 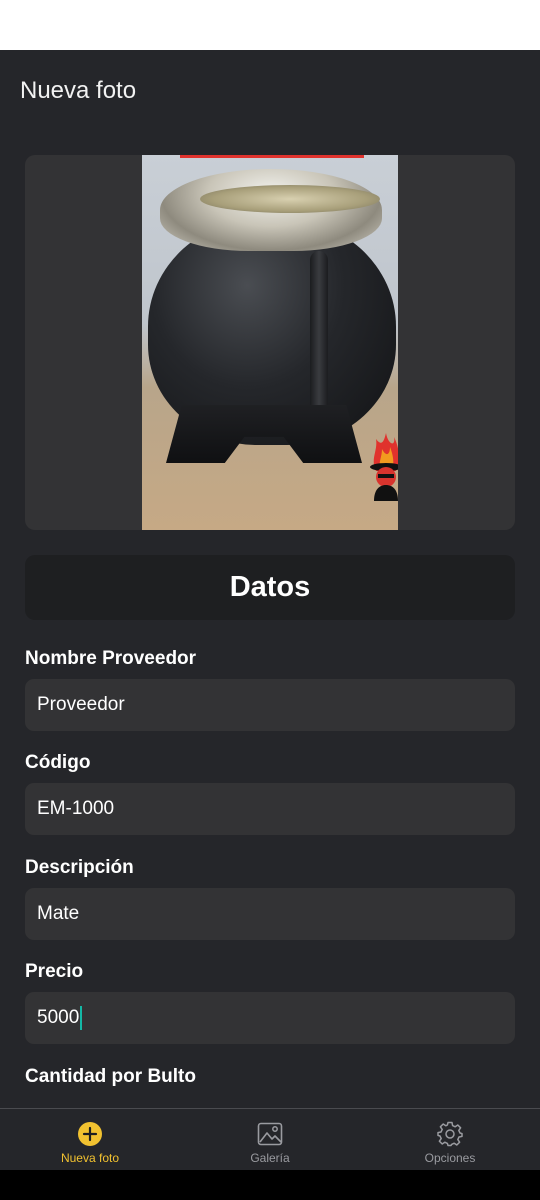 I want to click on plus-circle-icon, so click(x=90, y=1134).